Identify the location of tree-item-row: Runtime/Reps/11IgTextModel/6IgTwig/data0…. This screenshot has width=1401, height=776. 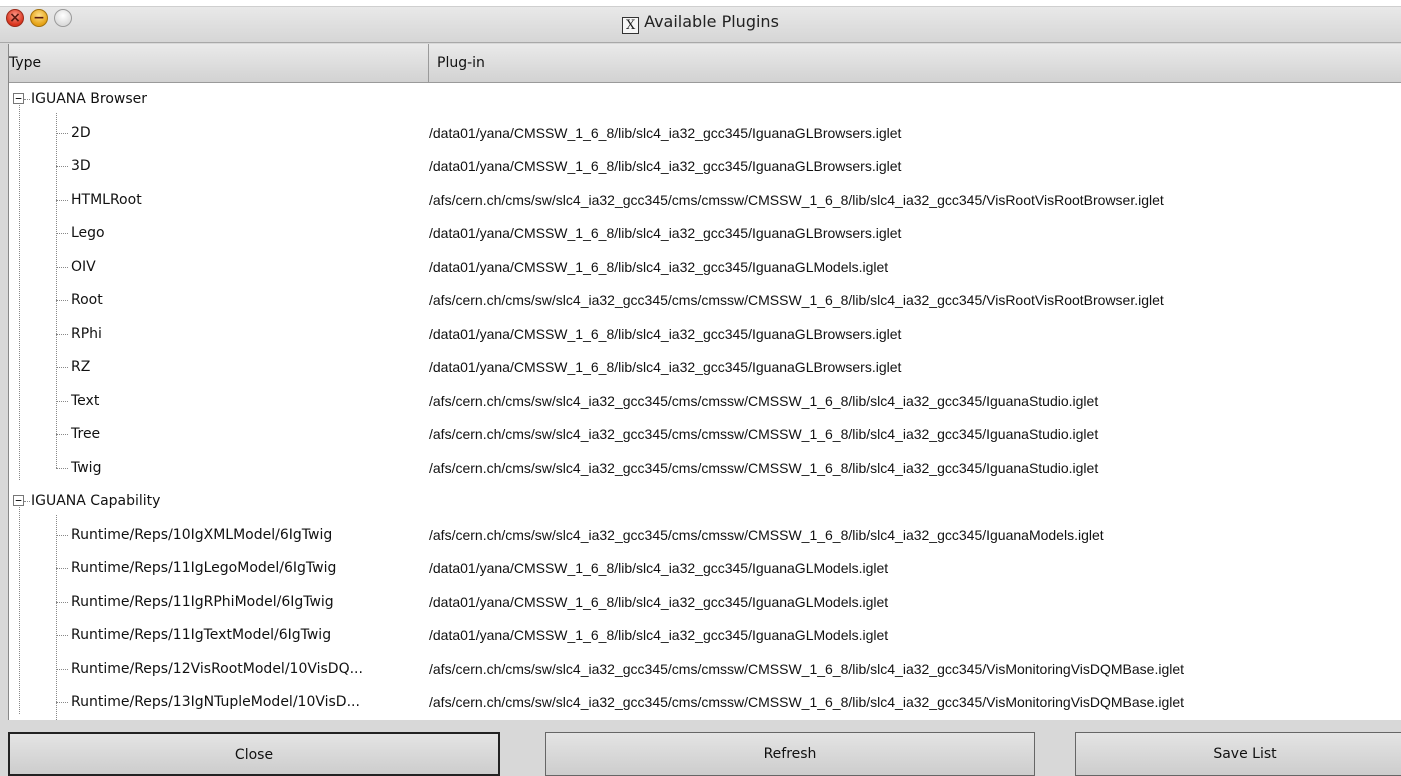
(705, 635).